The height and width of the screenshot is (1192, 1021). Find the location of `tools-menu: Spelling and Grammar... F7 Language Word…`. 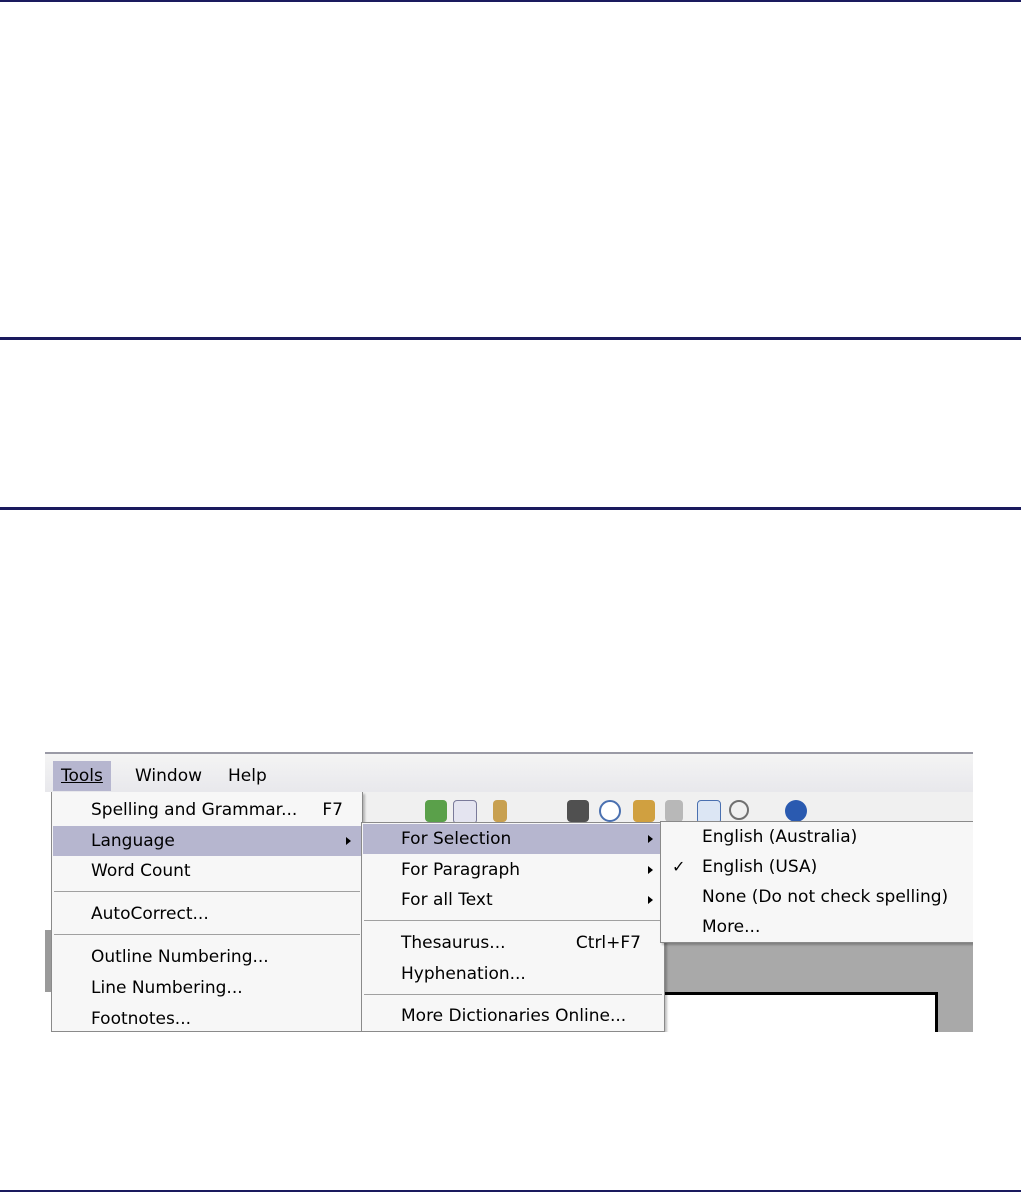

tools-menu: Spelling and Grammar... F7 Language Word… is located at coordinates (207, 912).